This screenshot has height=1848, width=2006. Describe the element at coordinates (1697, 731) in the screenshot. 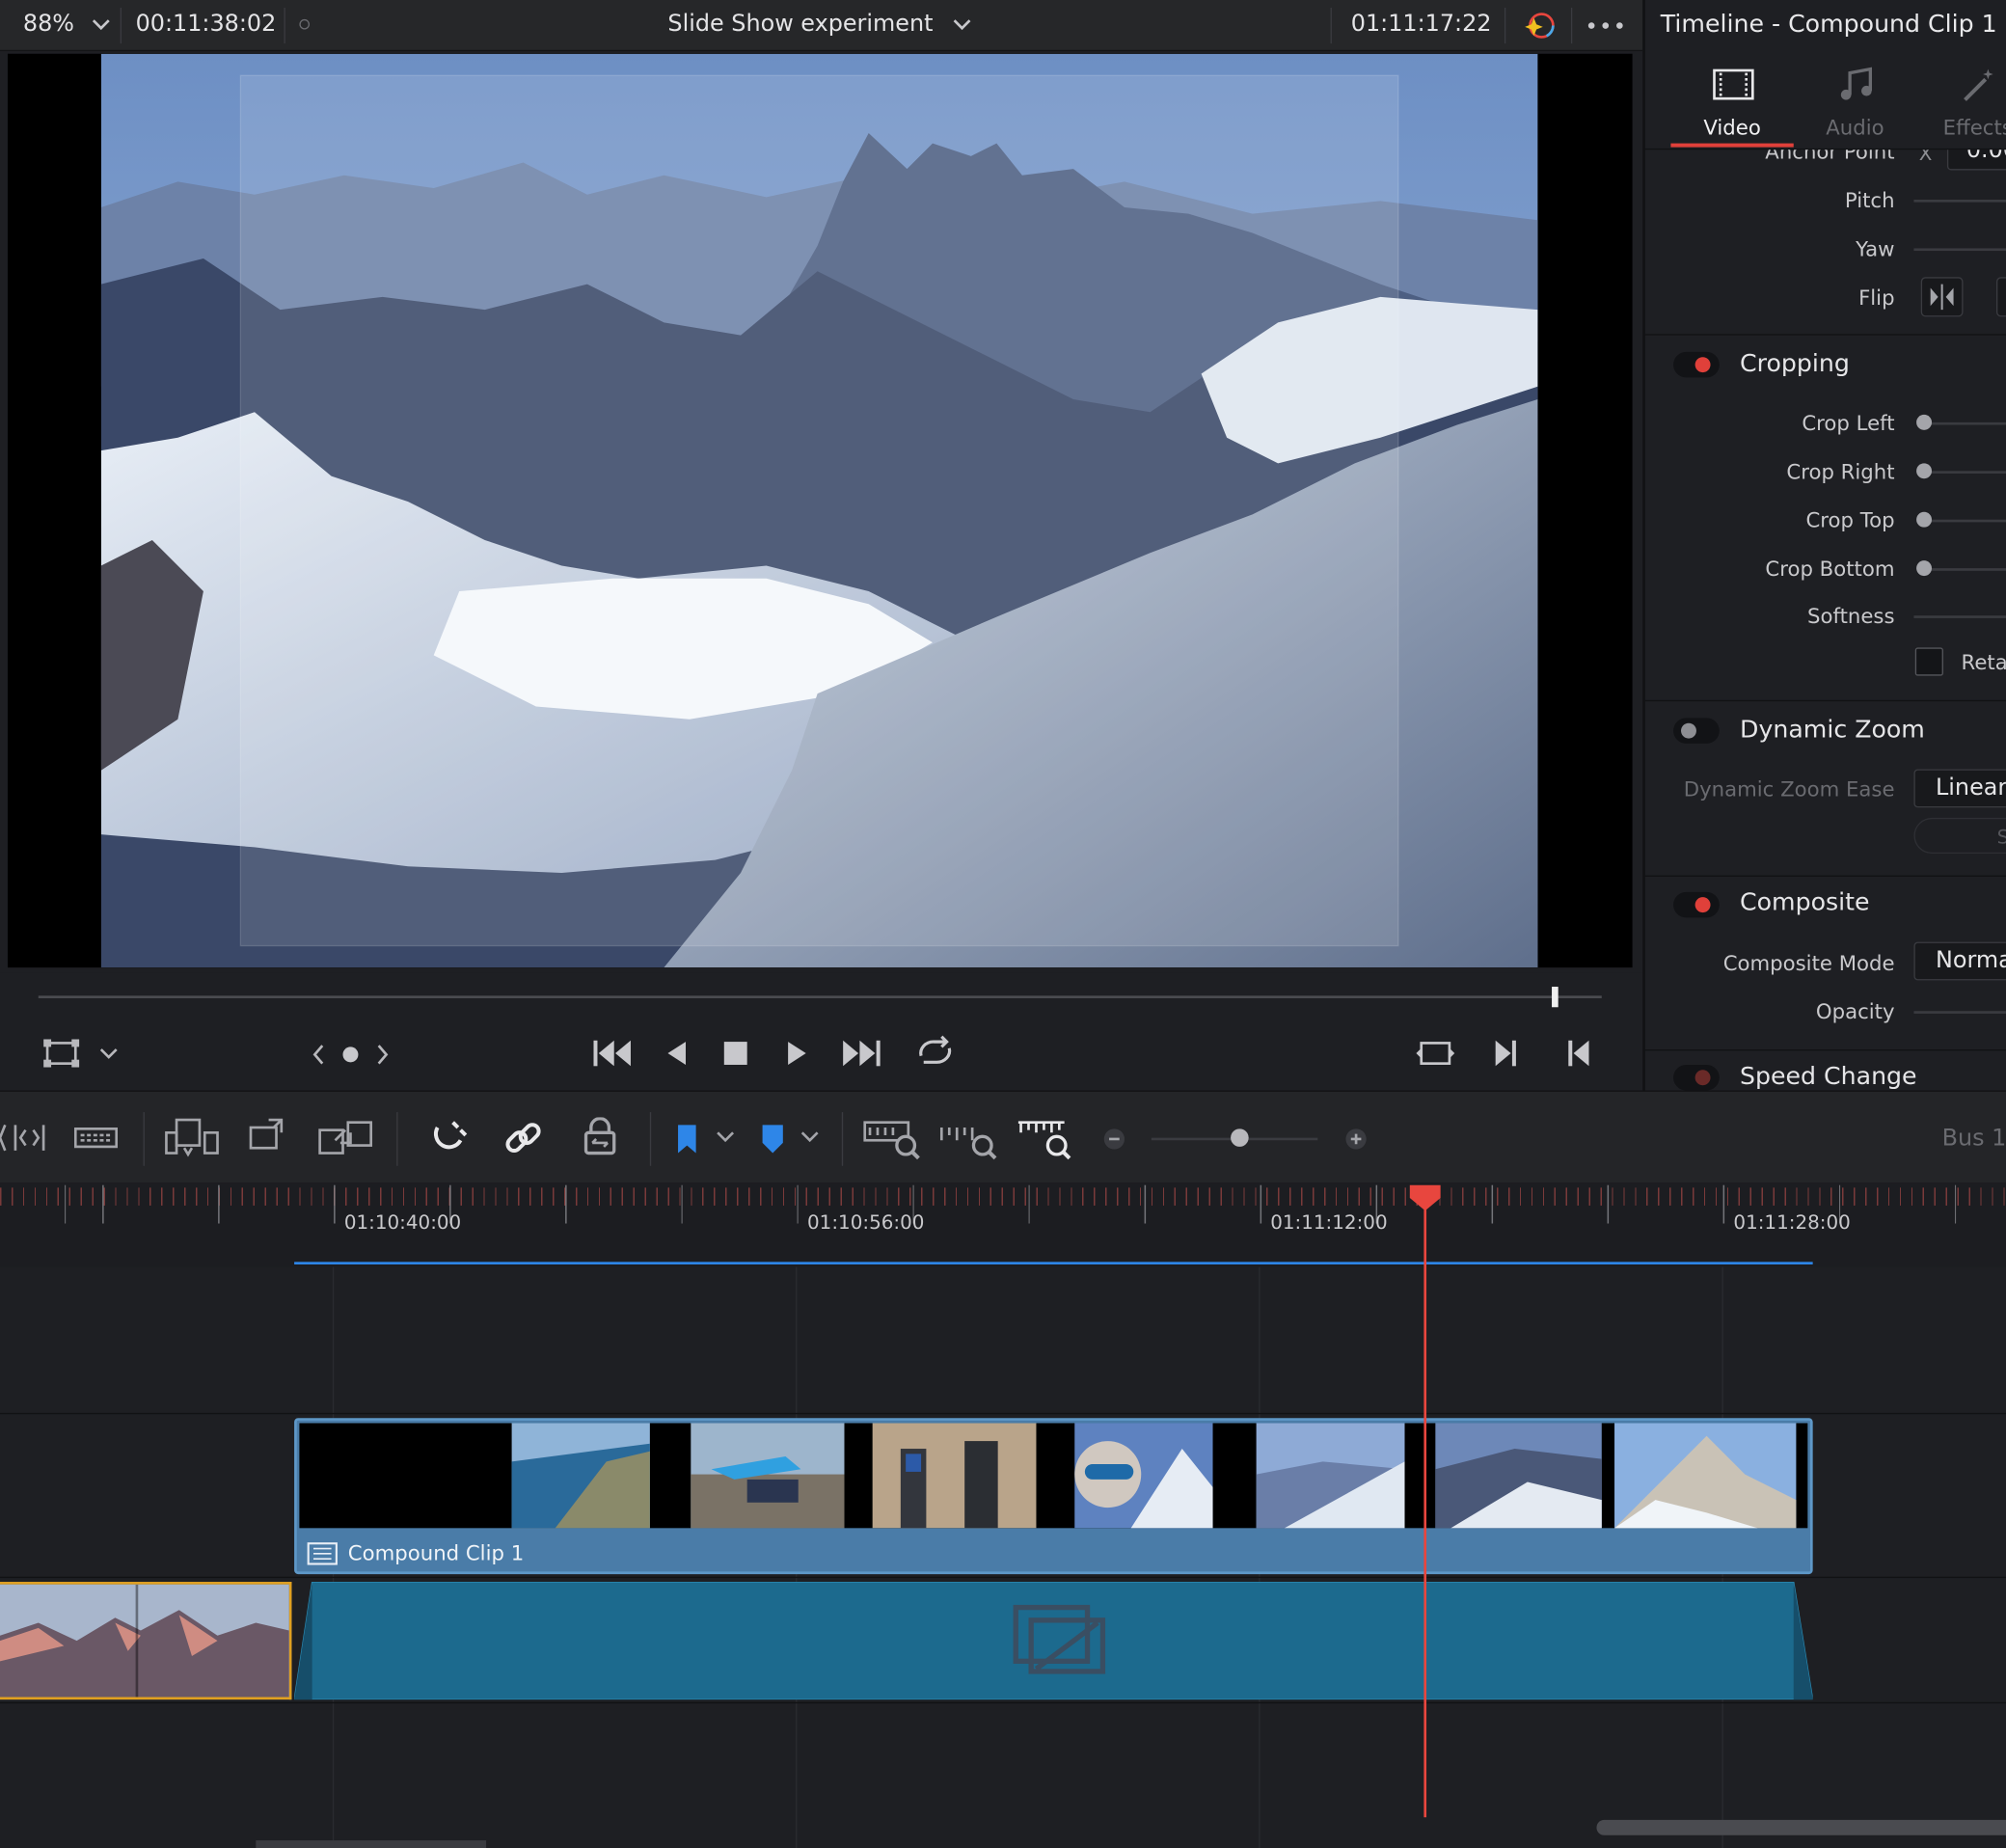

I see `dynamic-zoom-toggle` at that location.